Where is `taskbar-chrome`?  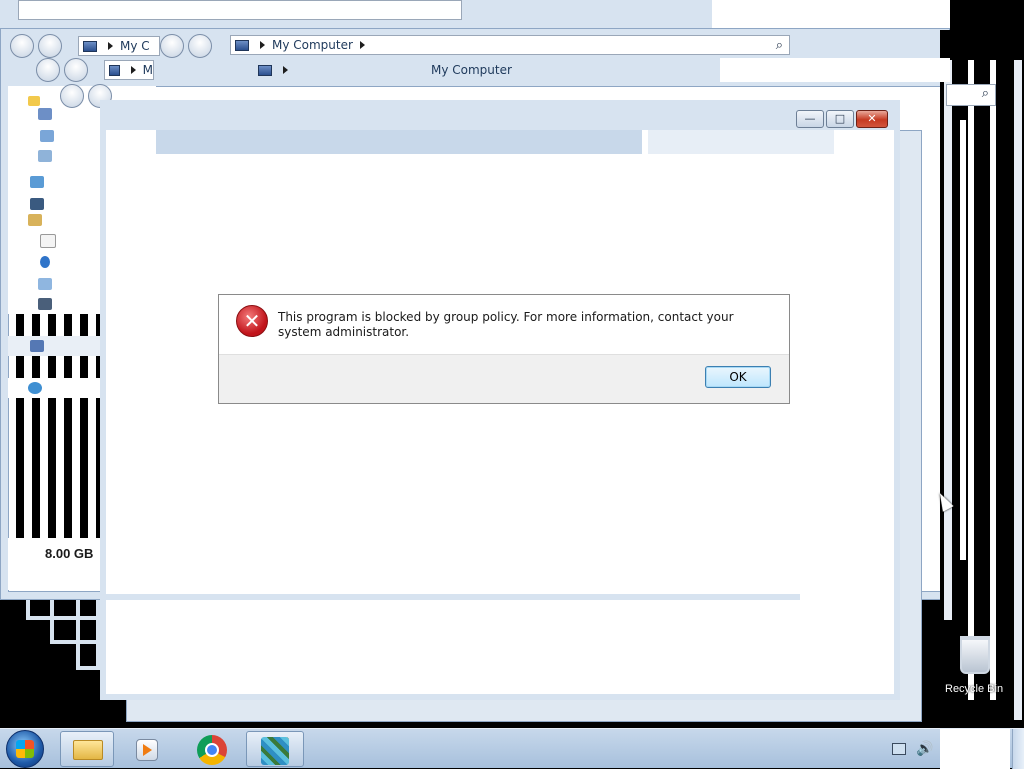
taskbar-chrome is located at coordinates (211, 749).